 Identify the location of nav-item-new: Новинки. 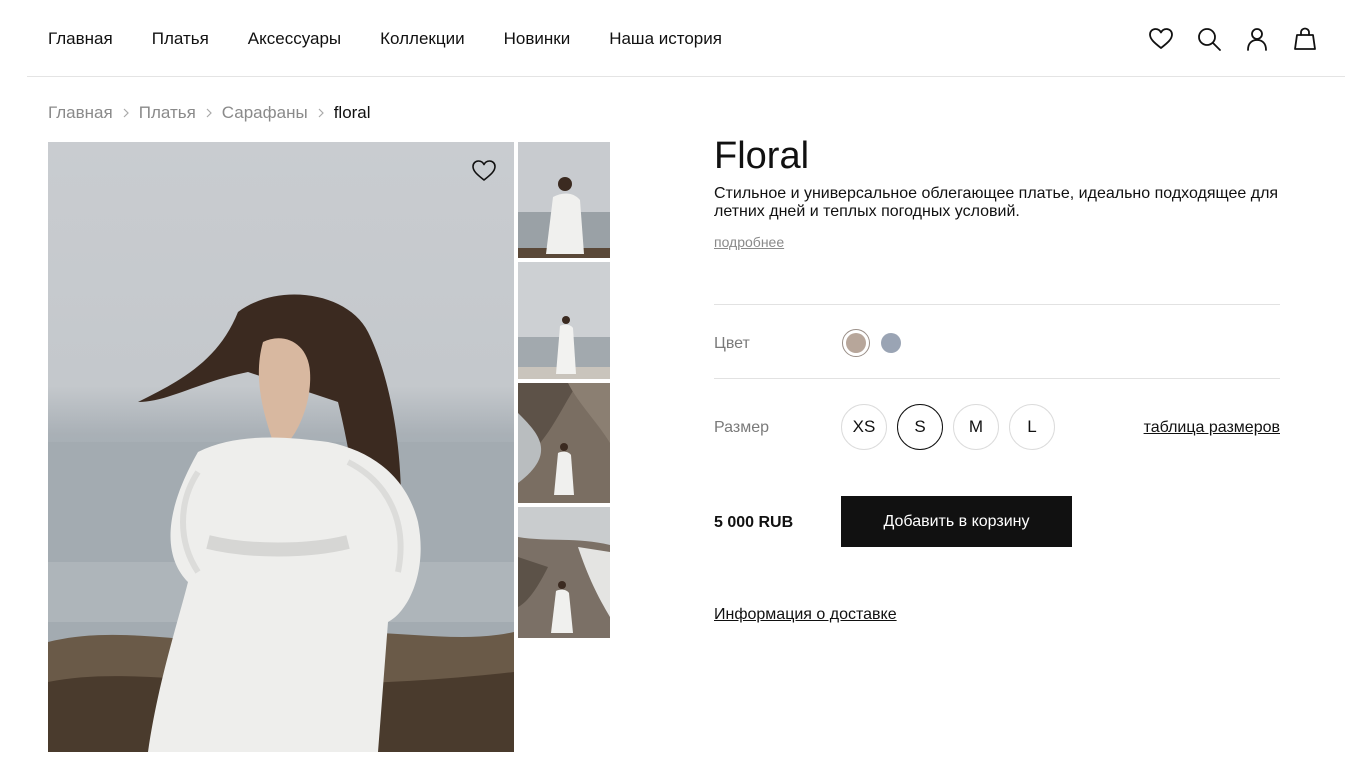
(537, 39).